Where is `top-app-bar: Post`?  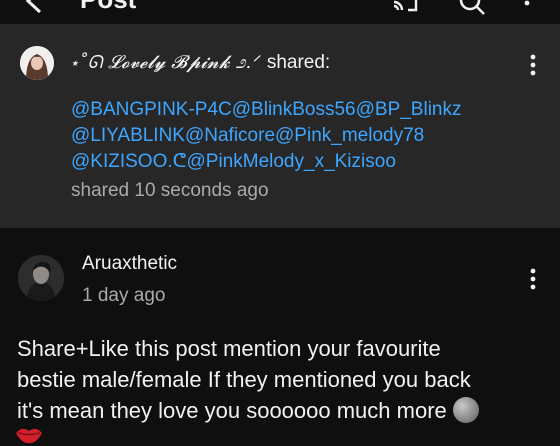
top-app-bar: Post is located at coordinates (280, 12).